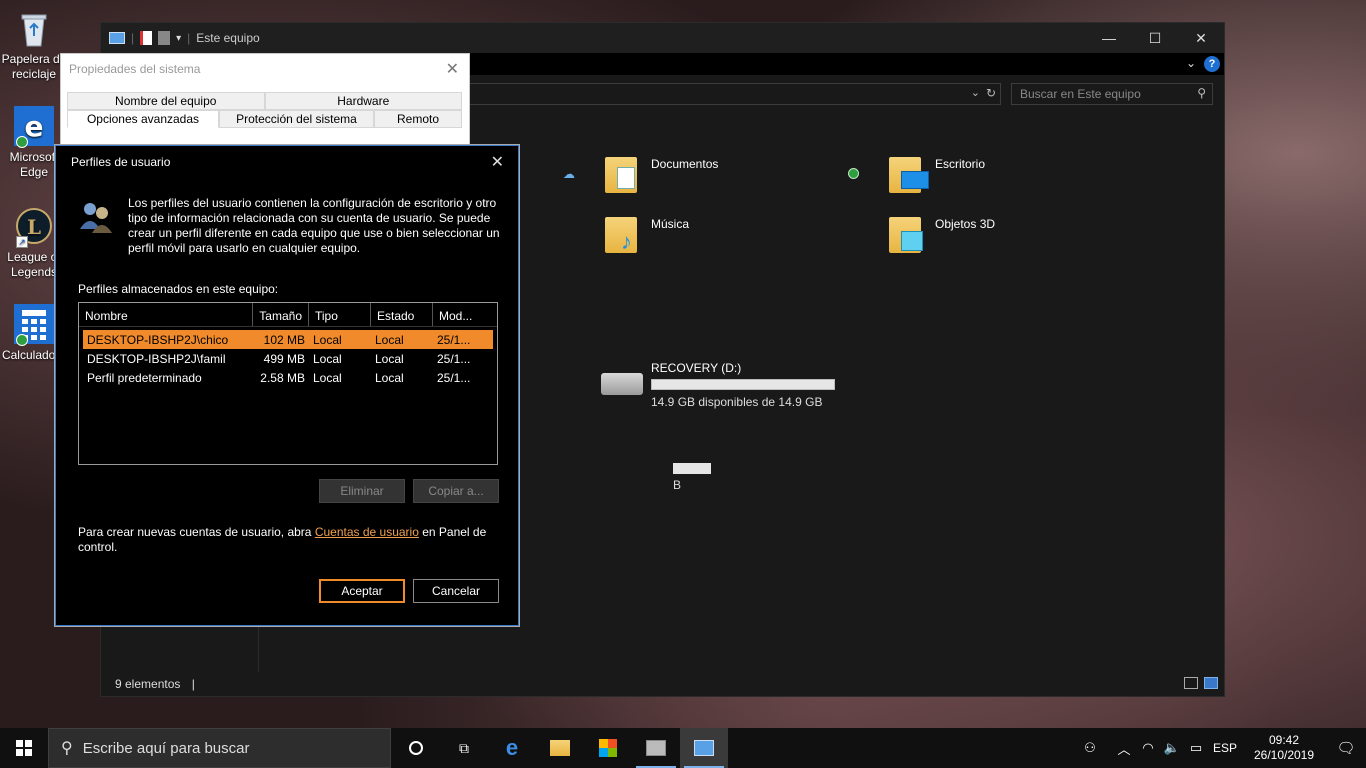 The image size is (1366, 768). Describe the element at coordinates (1201, 683) in the screenshot. I see `view-switcher` at that location.